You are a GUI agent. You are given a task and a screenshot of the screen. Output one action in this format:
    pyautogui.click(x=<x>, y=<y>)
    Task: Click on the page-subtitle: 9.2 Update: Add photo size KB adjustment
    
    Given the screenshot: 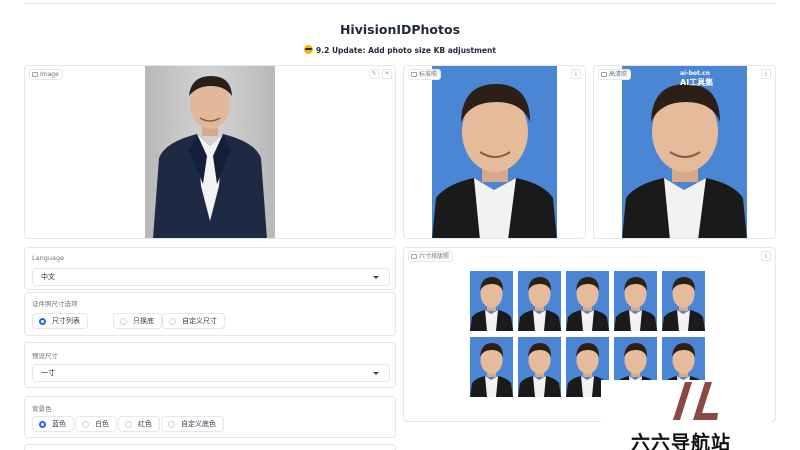 What is the action you would take?
    pyautogui.click(x=400, y=50)
    